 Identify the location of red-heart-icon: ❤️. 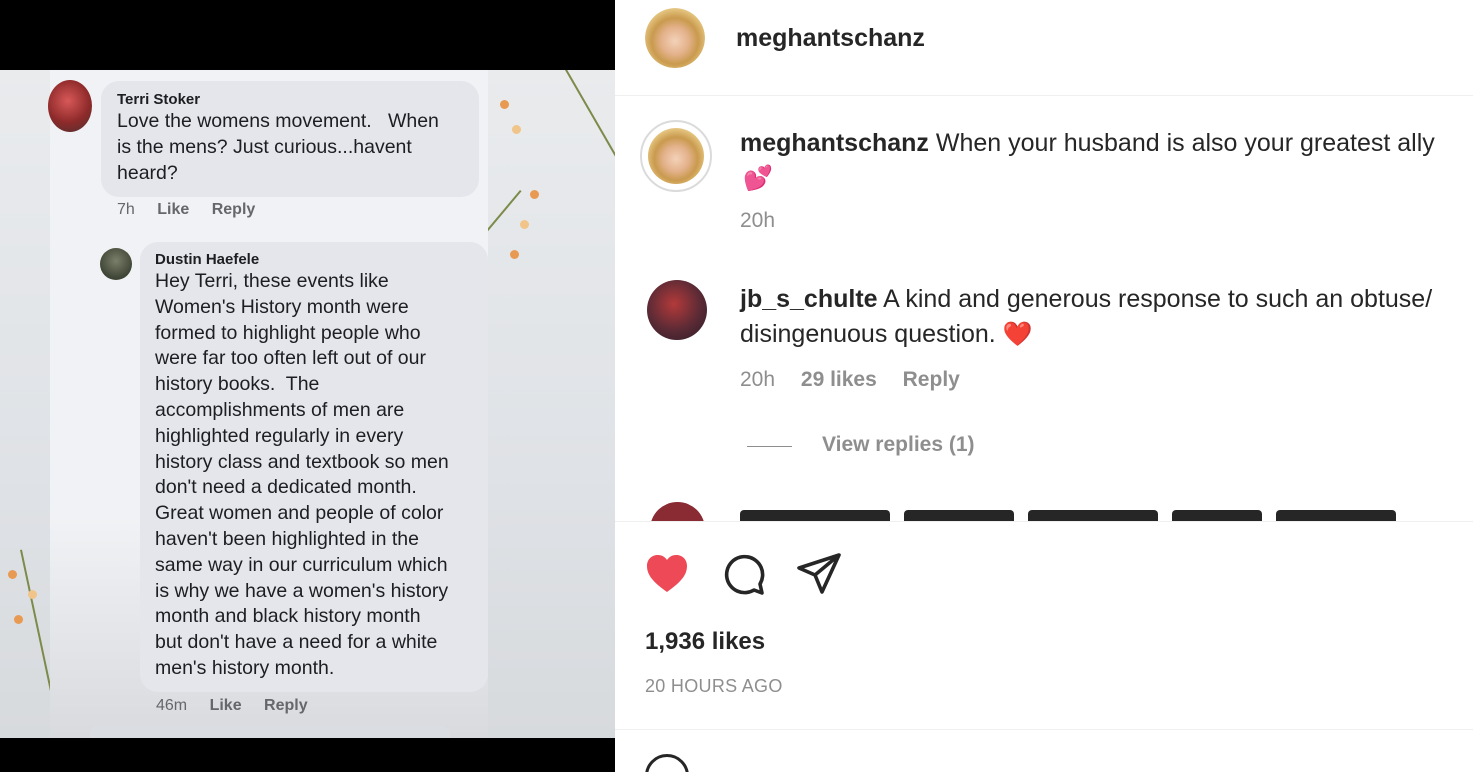
(1017, 334).